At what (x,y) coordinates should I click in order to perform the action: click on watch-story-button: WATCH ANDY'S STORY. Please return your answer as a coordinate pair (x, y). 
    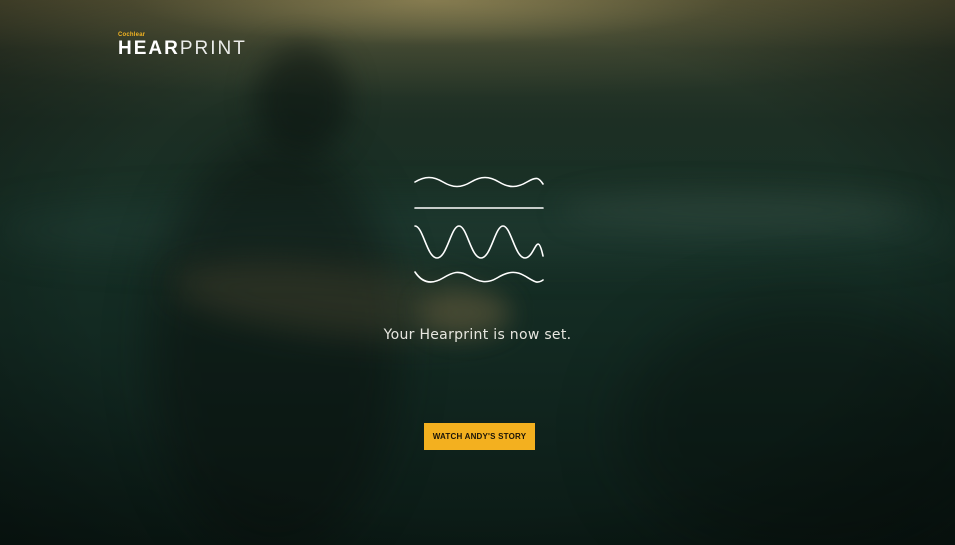
    Looking at the image, I should click on (479, 436).